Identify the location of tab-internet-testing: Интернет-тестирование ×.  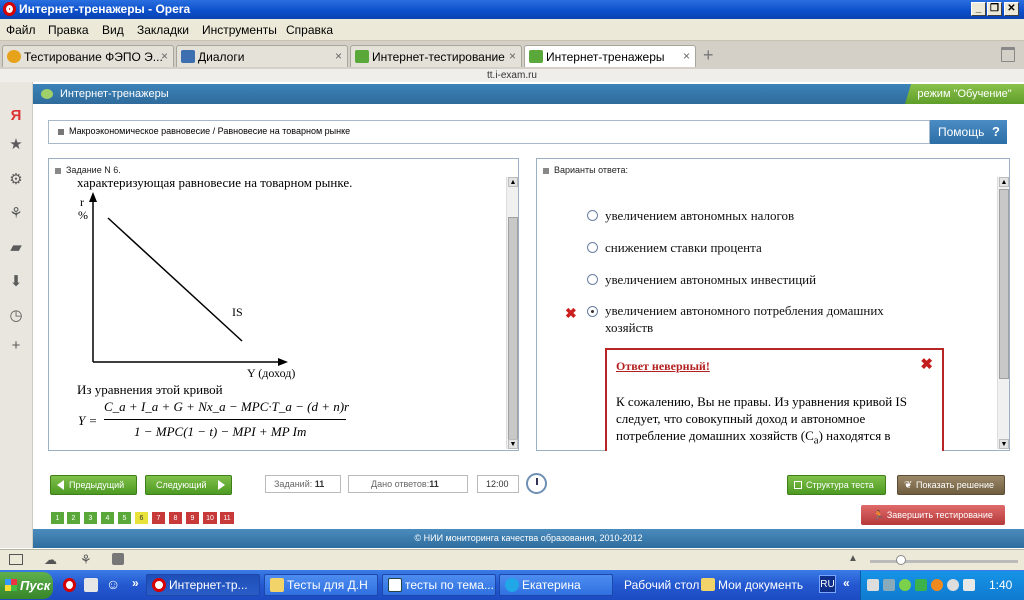
(436, 56).